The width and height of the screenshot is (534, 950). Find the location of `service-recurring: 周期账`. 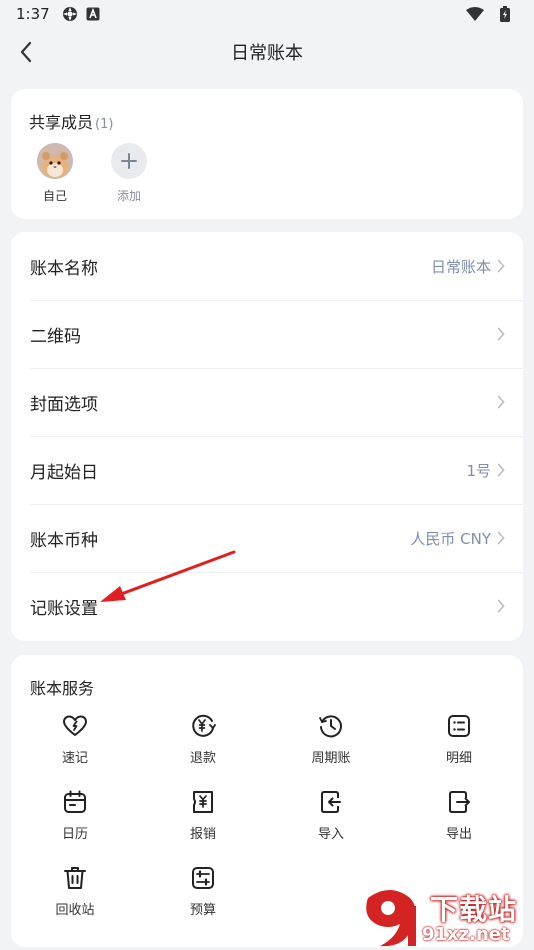

service-recurring: 周期账 is located at coordinates (331, 749).